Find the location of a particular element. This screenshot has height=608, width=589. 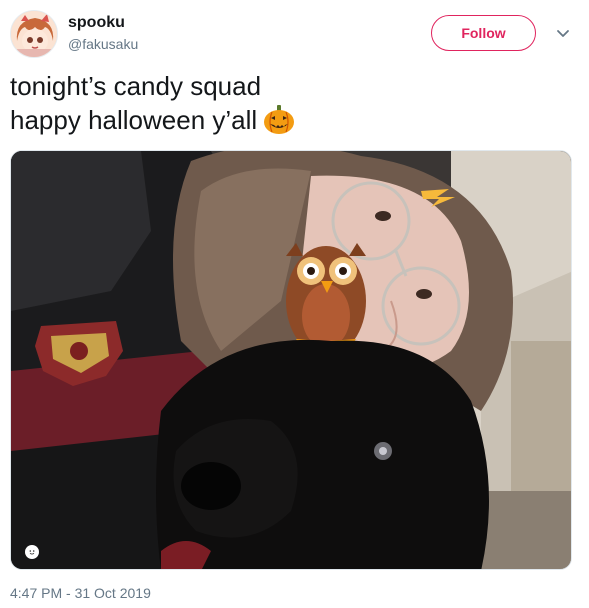

follow-button: Follow is located at coordinates (483, 33).